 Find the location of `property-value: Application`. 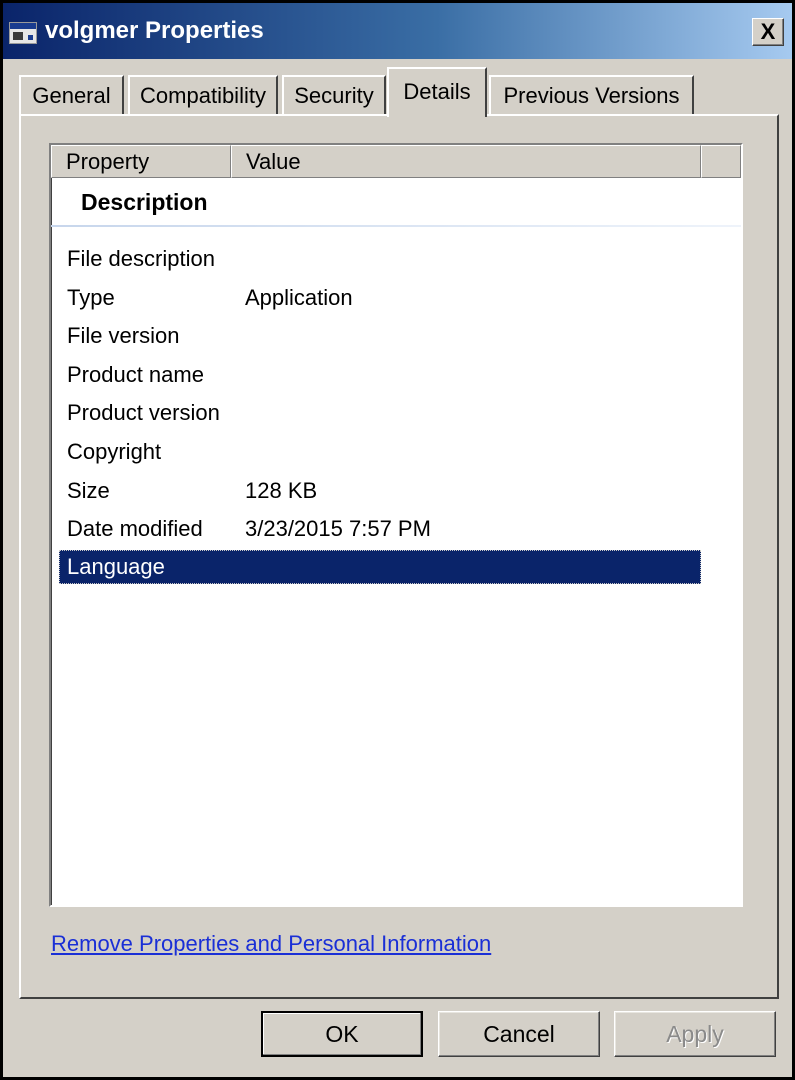

property-value: Application is located at coordinates (299, 297).